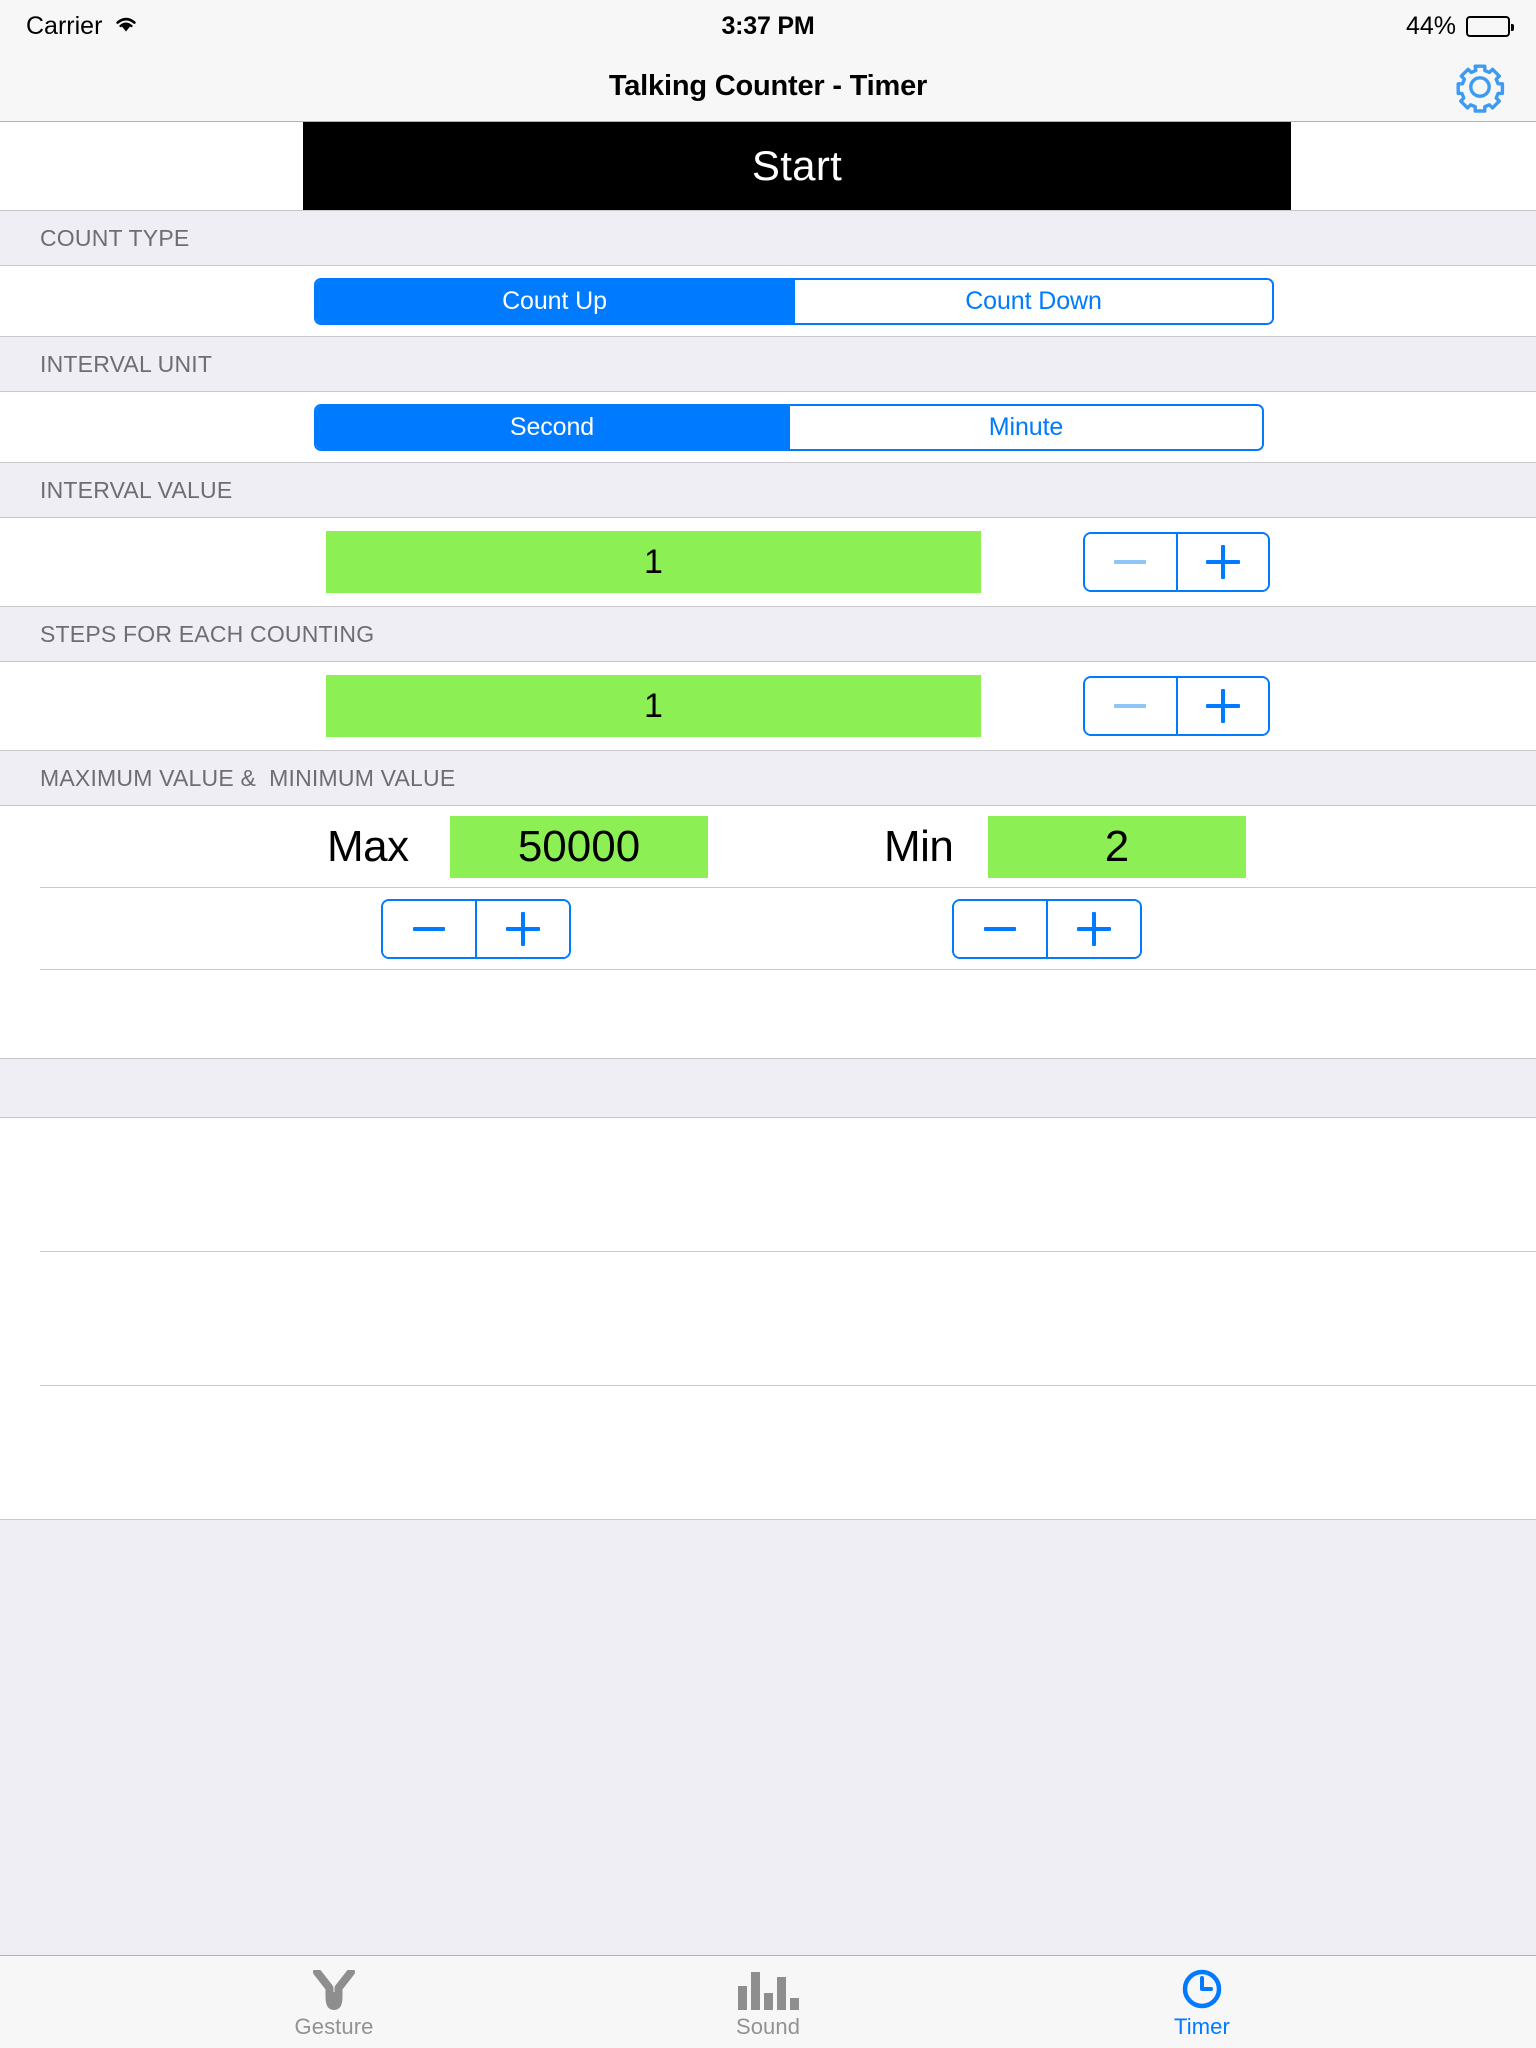 The width and height of the screenshot is (1536, 2048). I want to click on tab-bar-spacer-mid-right, so click(985, 2002).